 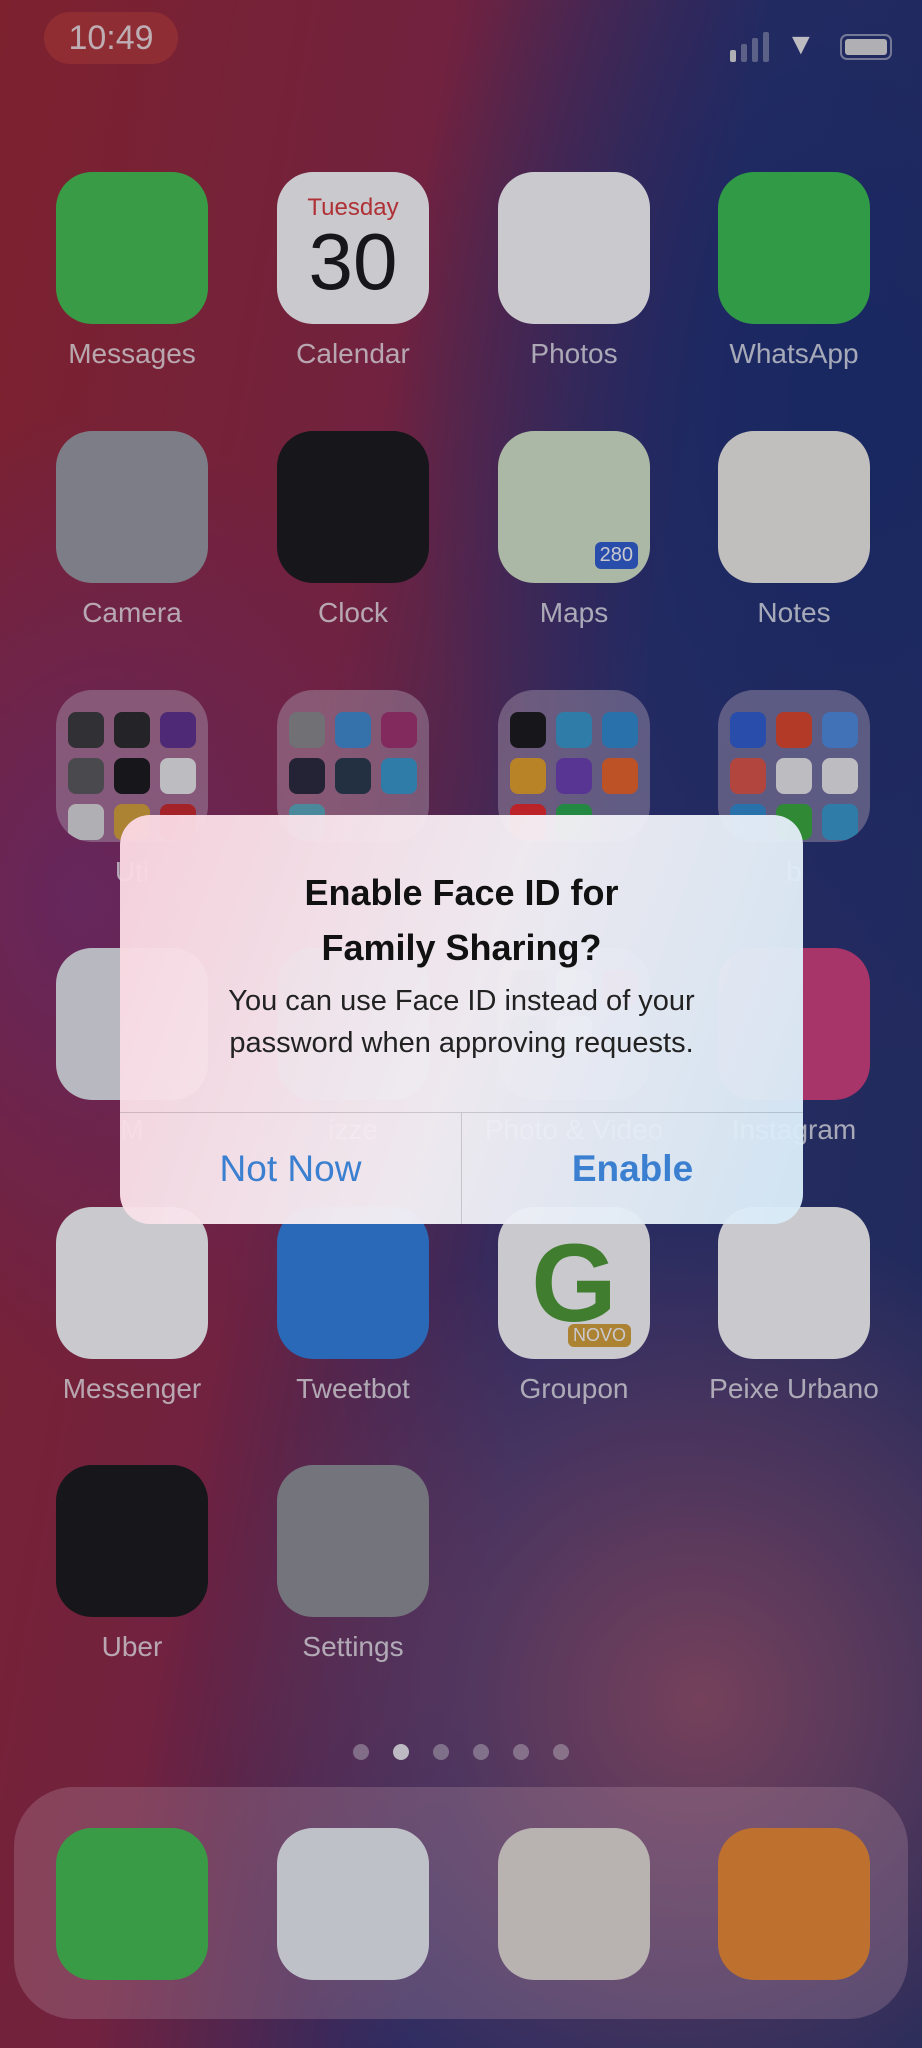 I want to click on not-now-button: Not Now, so click(x=290, y=1168).